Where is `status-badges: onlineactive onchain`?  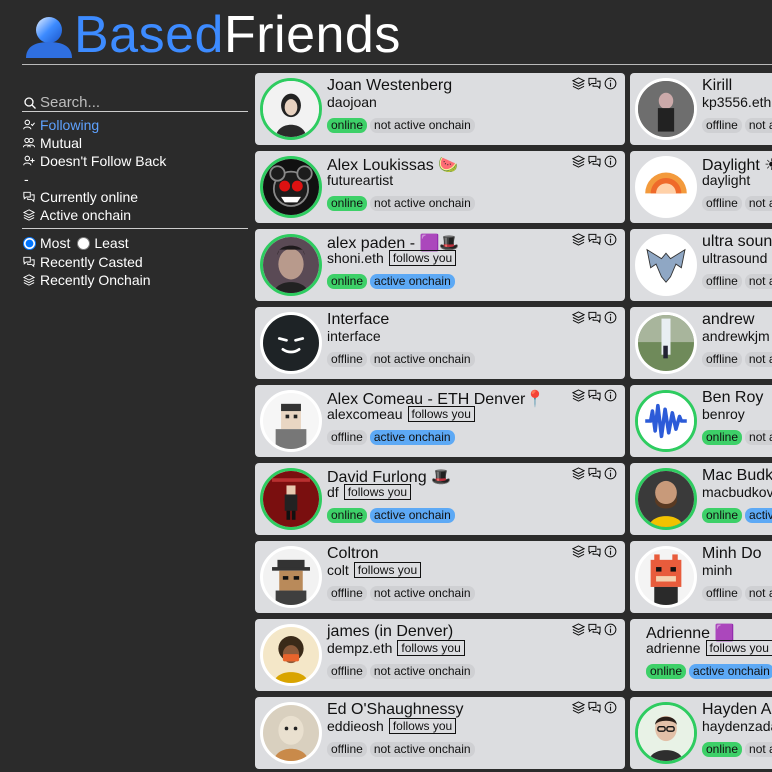
status-badges: onlineactive onchain is located at coordinates (391, 515).